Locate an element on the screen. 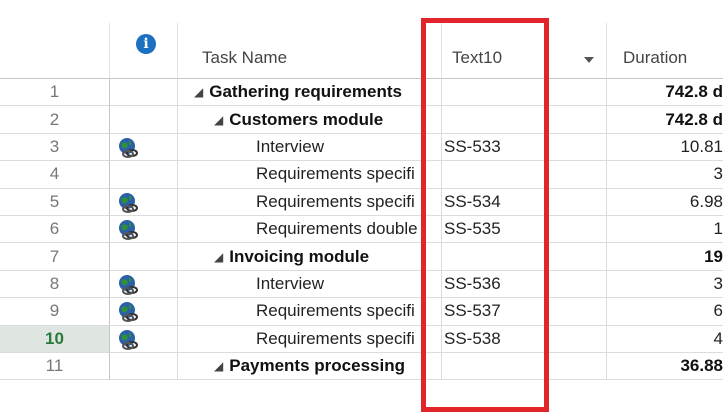 The height and width of the screenshot is (419, 723). task-name-label: Requirements double is located at coordinates (337, 229).